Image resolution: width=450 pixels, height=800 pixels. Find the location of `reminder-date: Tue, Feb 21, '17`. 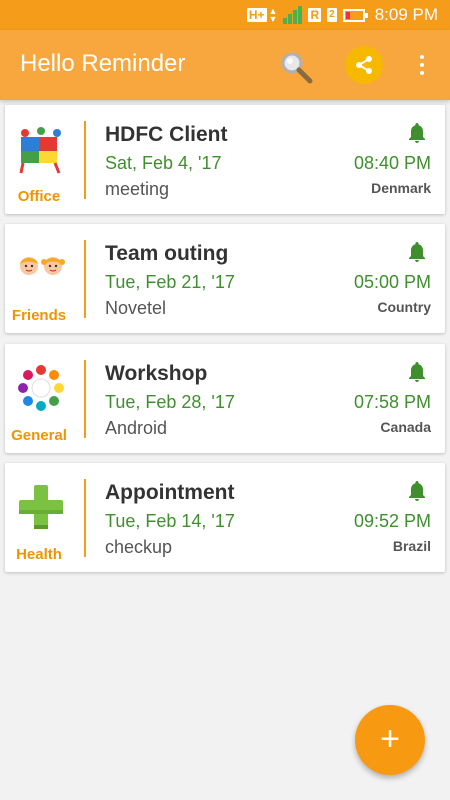

reminder-date: Tue, Feb 21, '17 is located at coordinates (170, 282).